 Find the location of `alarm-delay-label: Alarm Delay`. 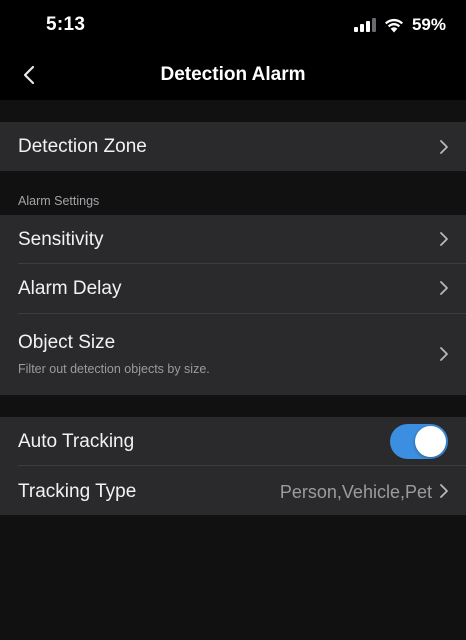

alarm-delay-label: Alarm Delay is located at coordinates (70, 288).